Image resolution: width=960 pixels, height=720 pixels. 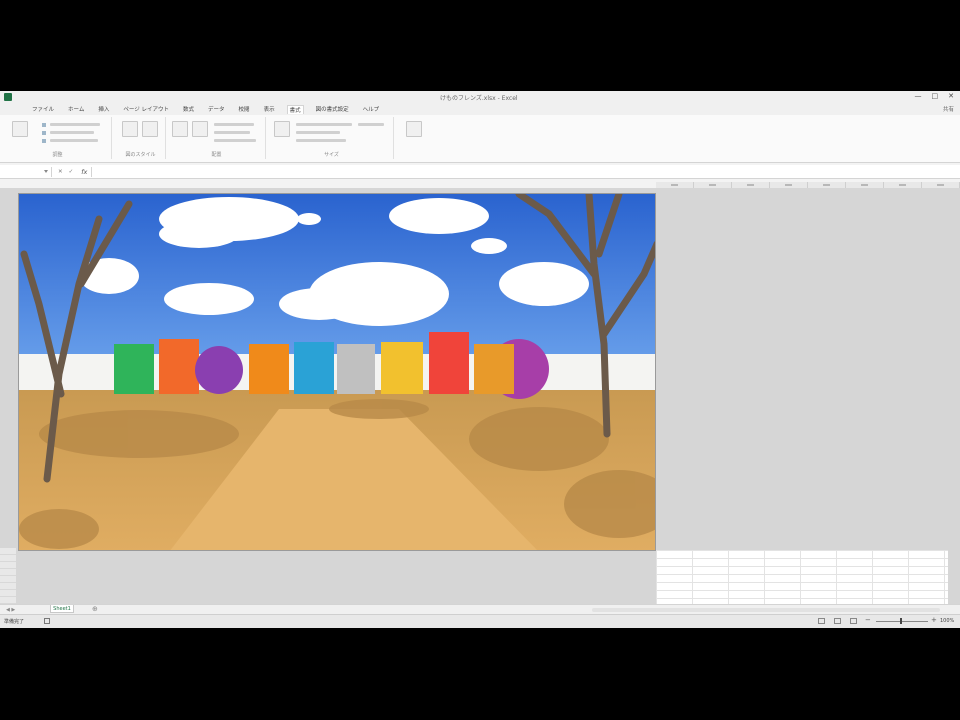 What do you see at coordinates (324, 124) in the screenshot?
I see `height-field` at bounding box center [324, 124].